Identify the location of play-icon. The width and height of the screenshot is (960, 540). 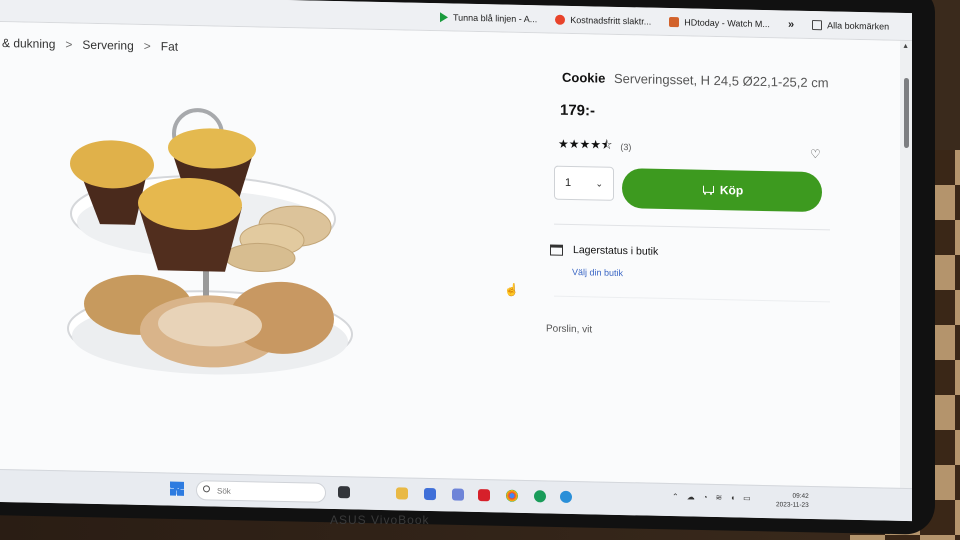
(444, 16).